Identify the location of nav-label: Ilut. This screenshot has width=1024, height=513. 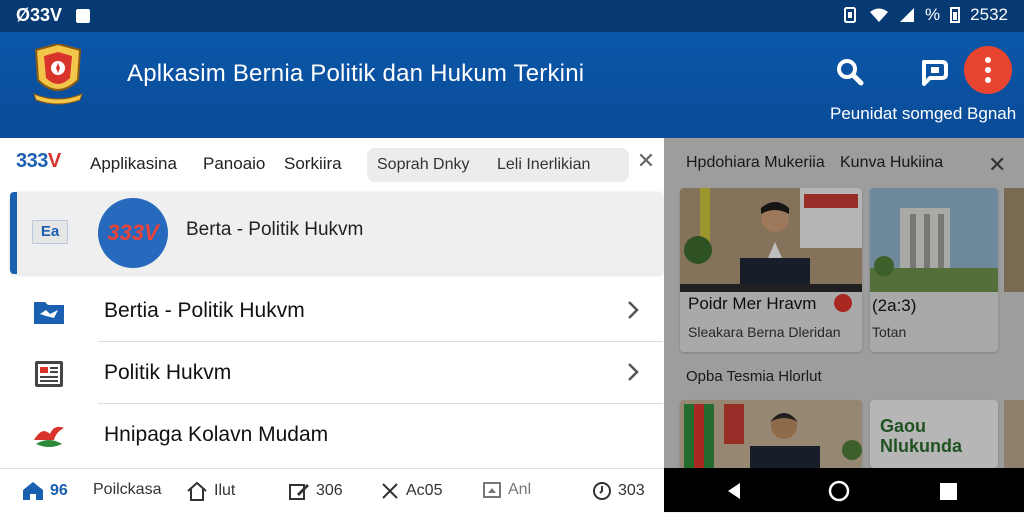
(225, 490).